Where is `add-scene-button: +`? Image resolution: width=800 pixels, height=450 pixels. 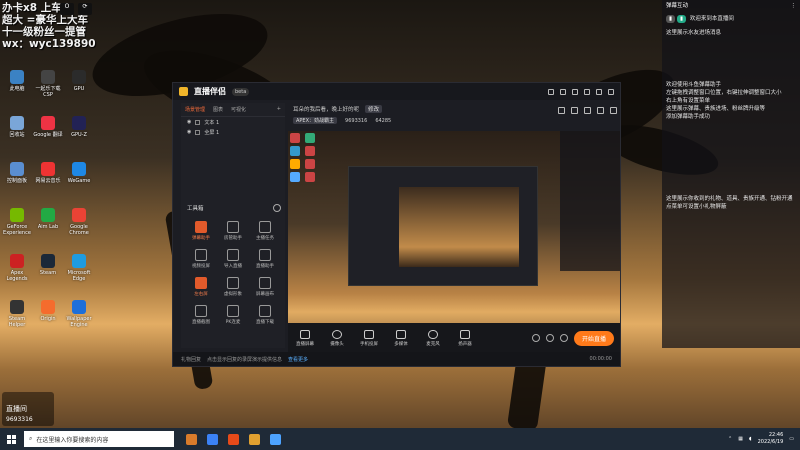
add-scene-button: + is located at coordinates (279, 109).